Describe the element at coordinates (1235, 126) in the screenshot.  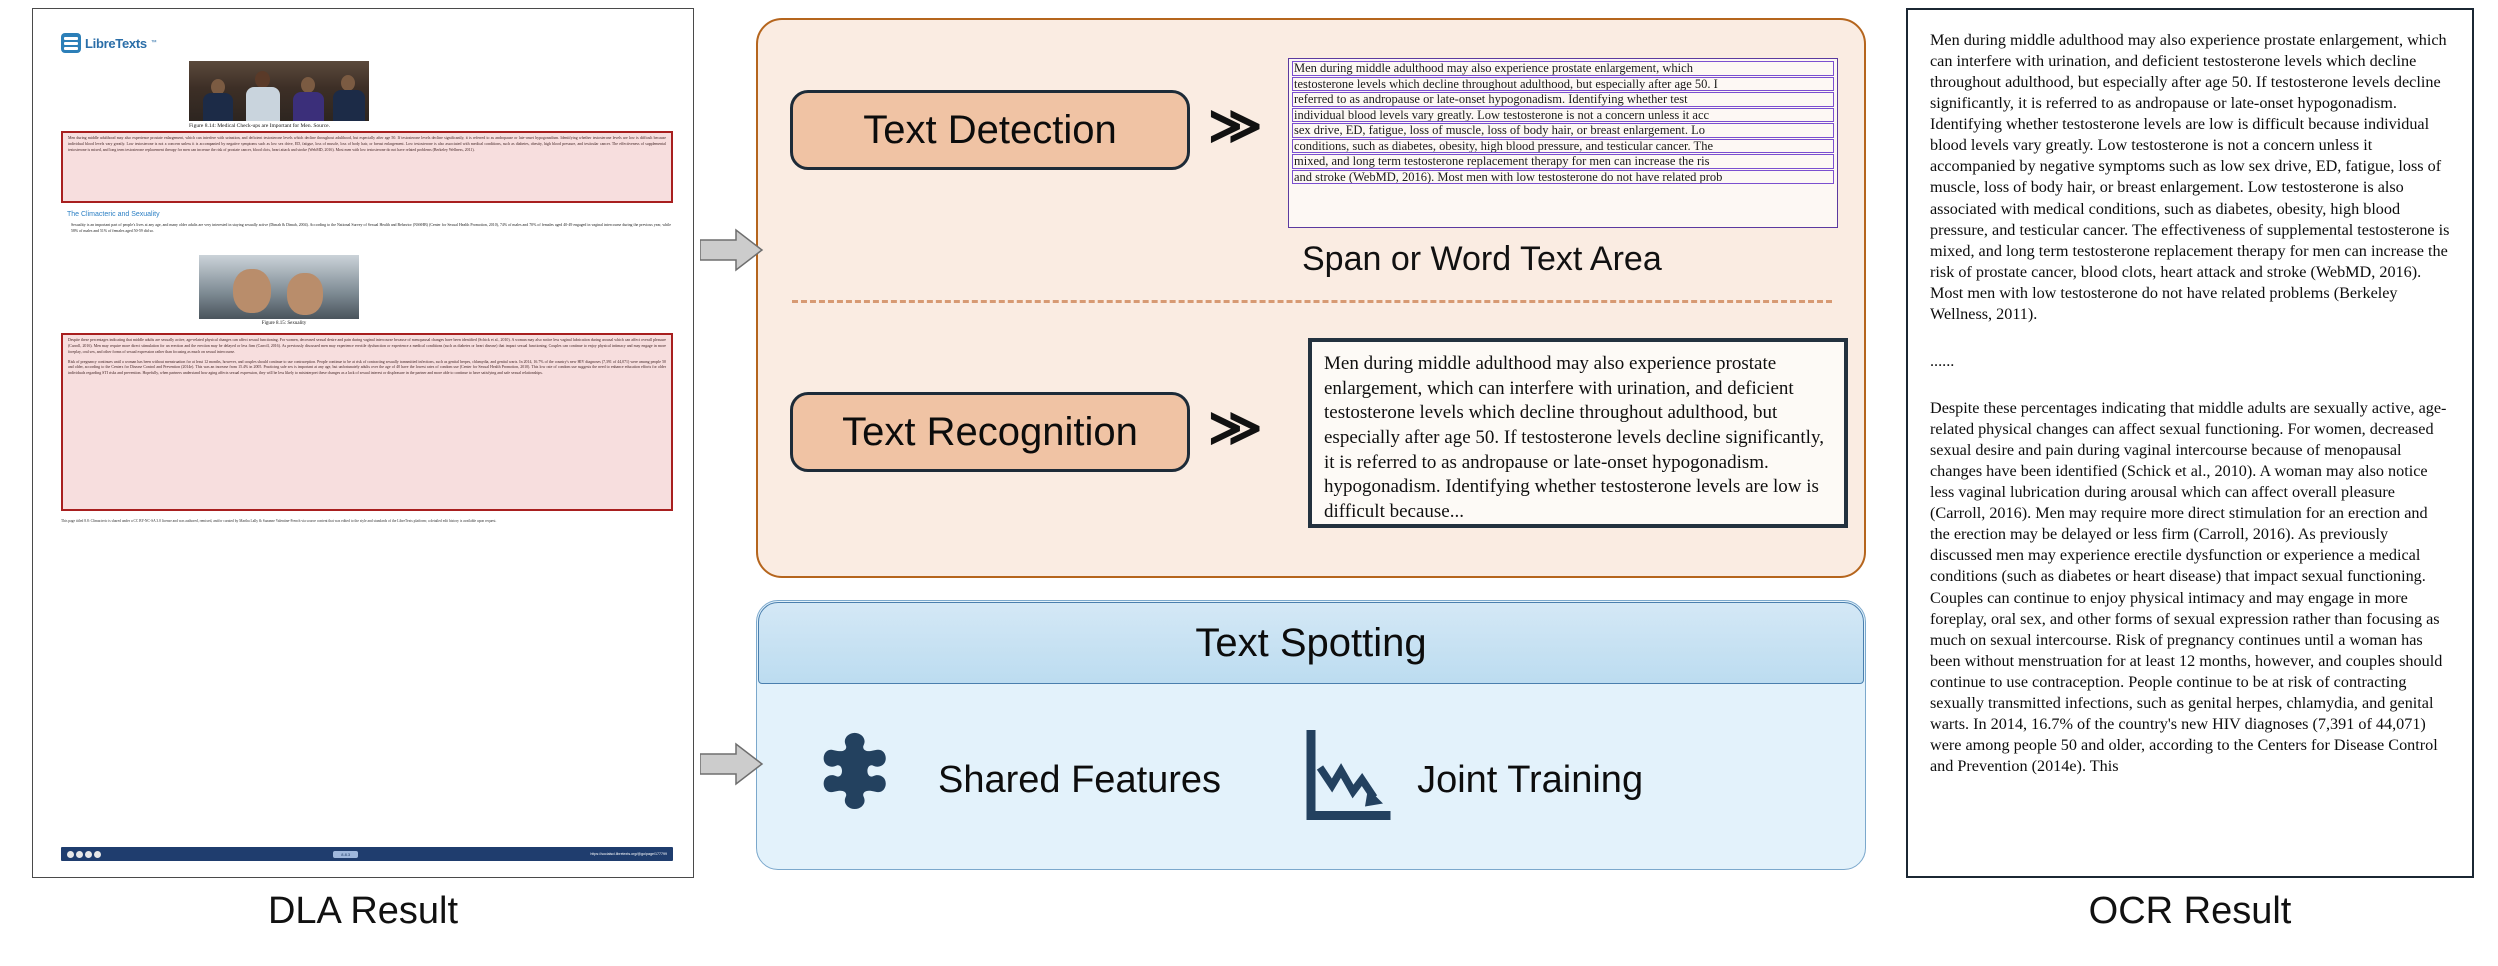
I see `chevron-right-detection-icon: ≫` at that location.